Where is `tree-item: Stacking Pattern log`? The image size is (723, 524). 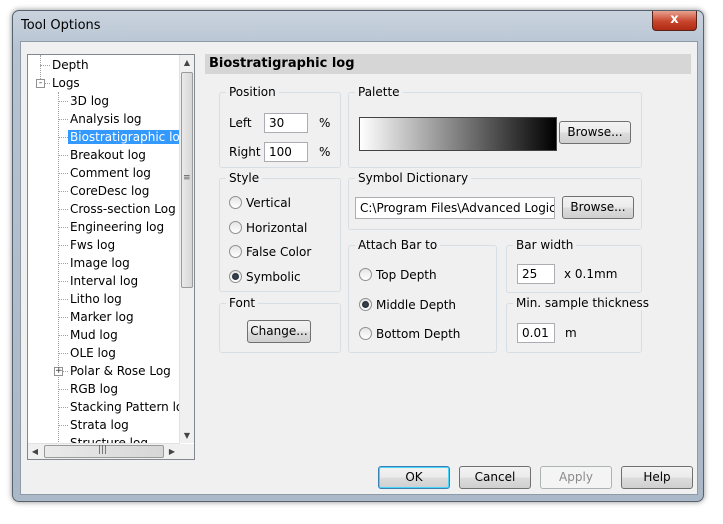
tree-item: Stacking Pattern log is located at coordinates (124, 407).